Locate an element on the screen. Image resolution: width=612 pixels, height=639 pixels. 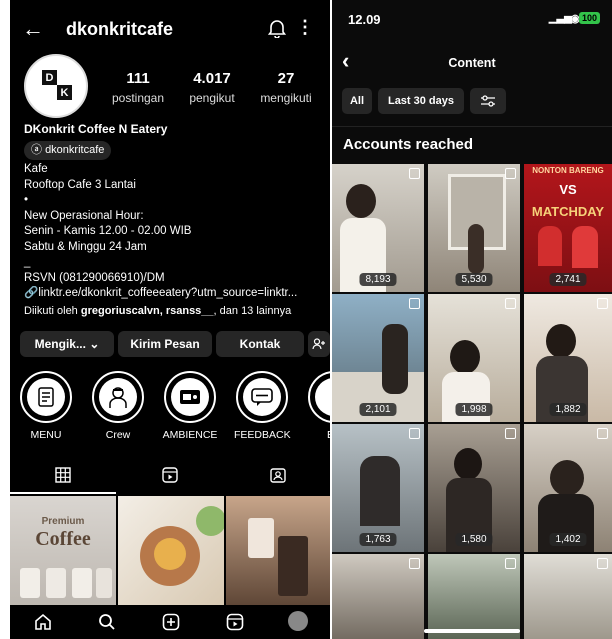
chevron-down-icon: ⌄ is located at coordinates (94, 344).